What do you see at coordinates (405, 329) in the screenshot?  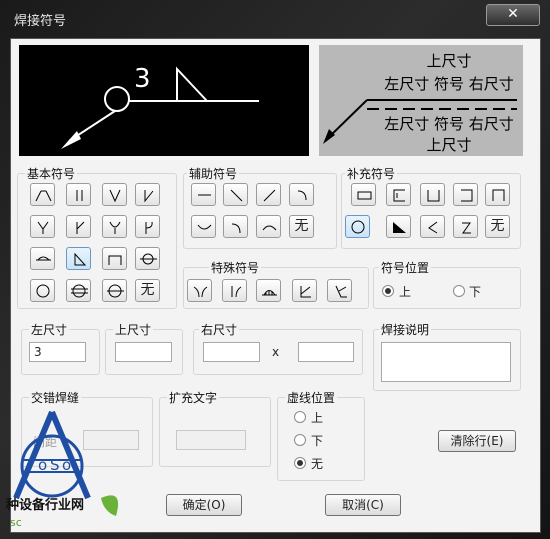 I see `weld-note-label: 焊接说明` at bounding box center [405, 329].